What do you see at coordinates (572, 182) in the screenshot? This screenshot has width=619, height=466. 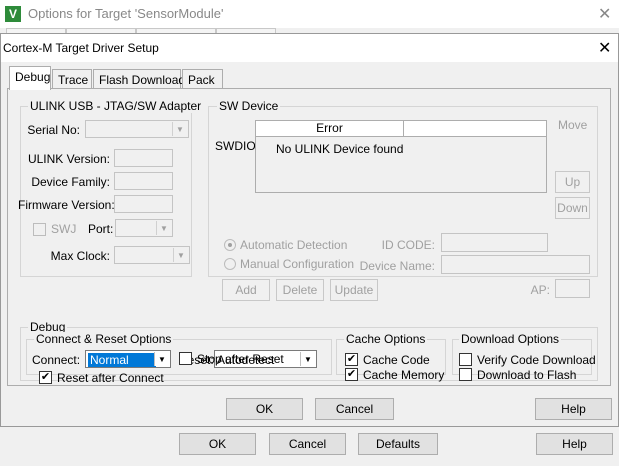 I see `move-up-button: Up` at bounding box center [572, 182].